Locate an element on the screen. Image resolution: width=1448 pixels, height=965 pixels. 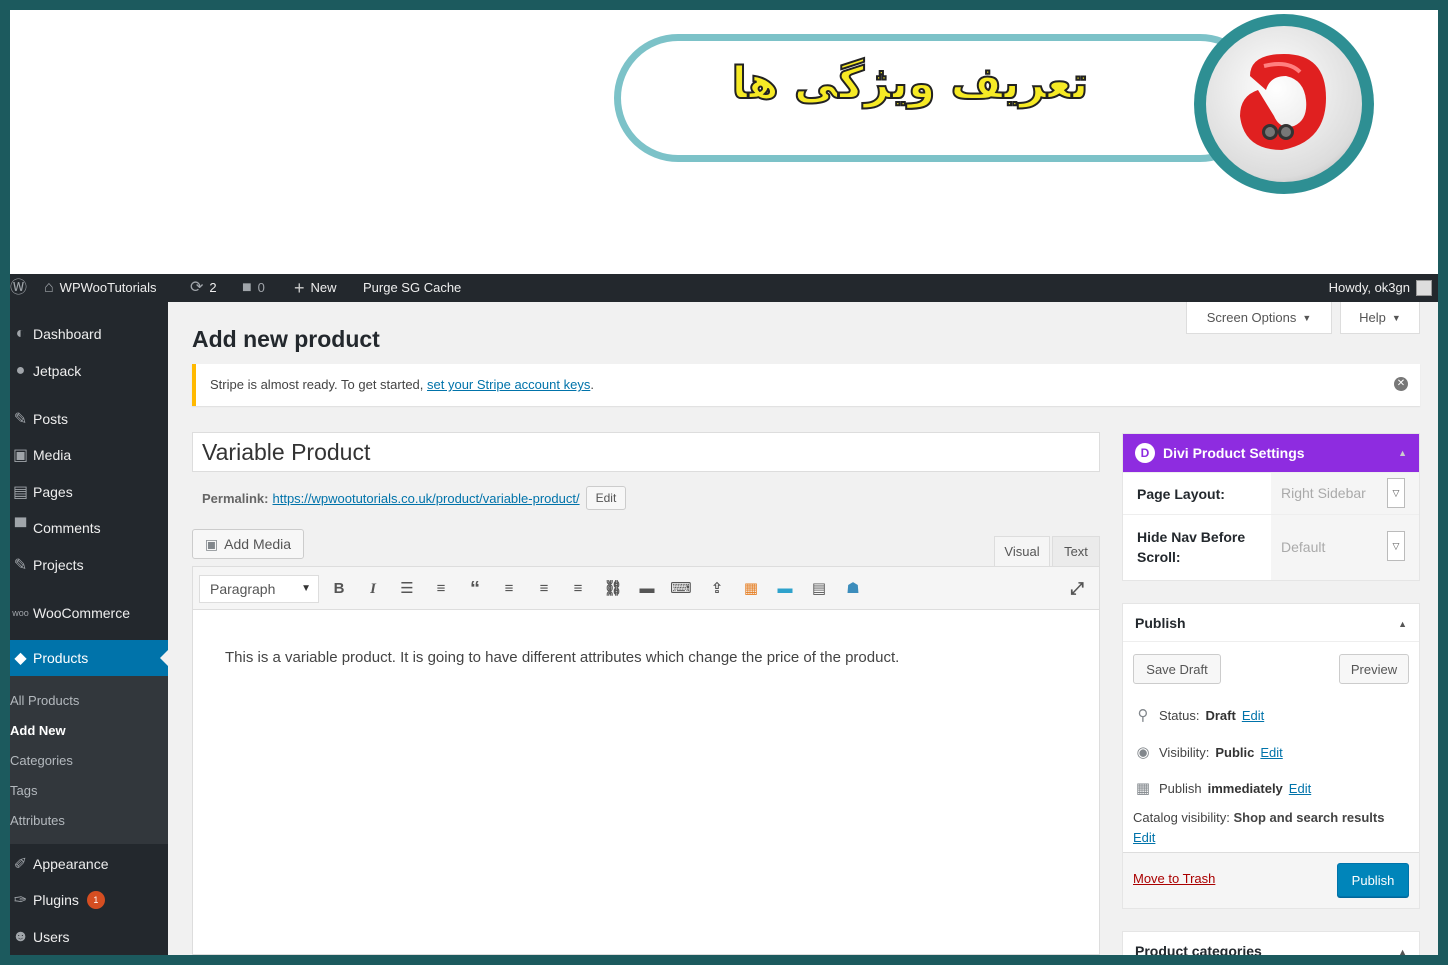
pages-icon: ▤ is located at coordinates (20, 492).